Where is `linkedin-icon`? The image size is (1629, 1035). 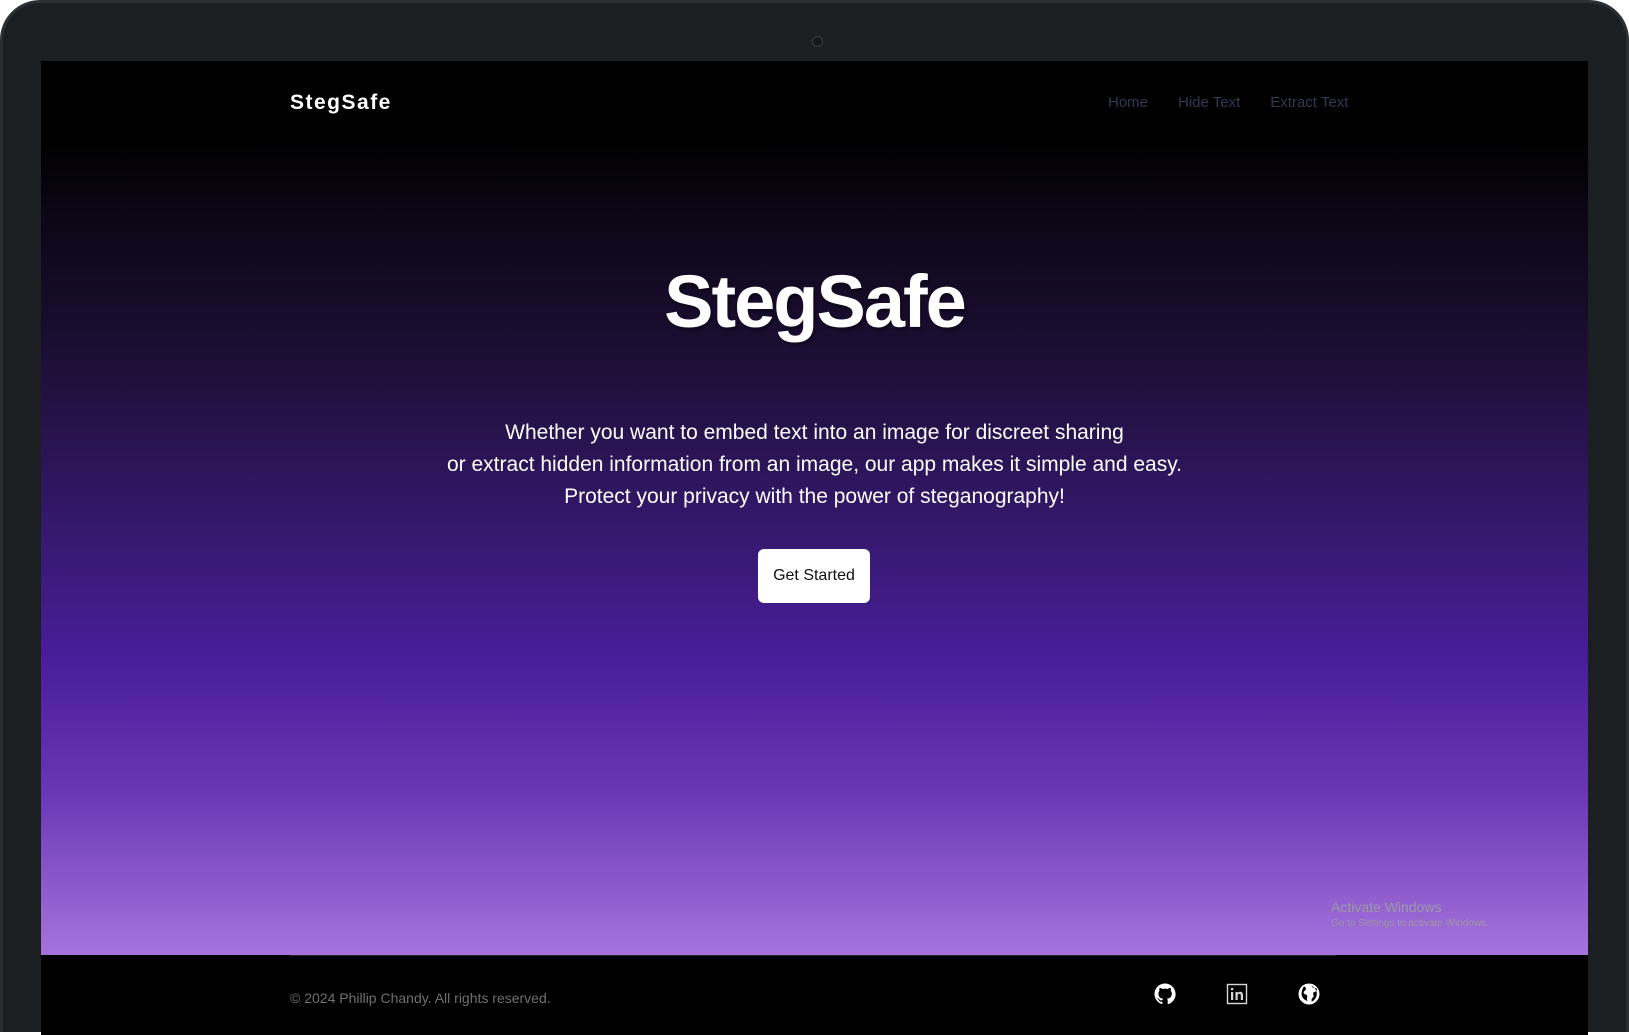
linkedin-icon is located at coordinates (1237, 994).